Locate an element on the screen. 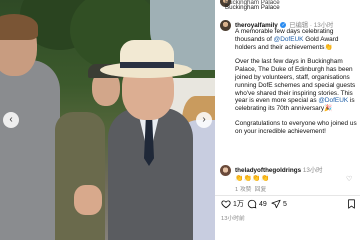 The width and height of the screenshot is (360, 240). heart-icon is located at coordinates (226, 204).